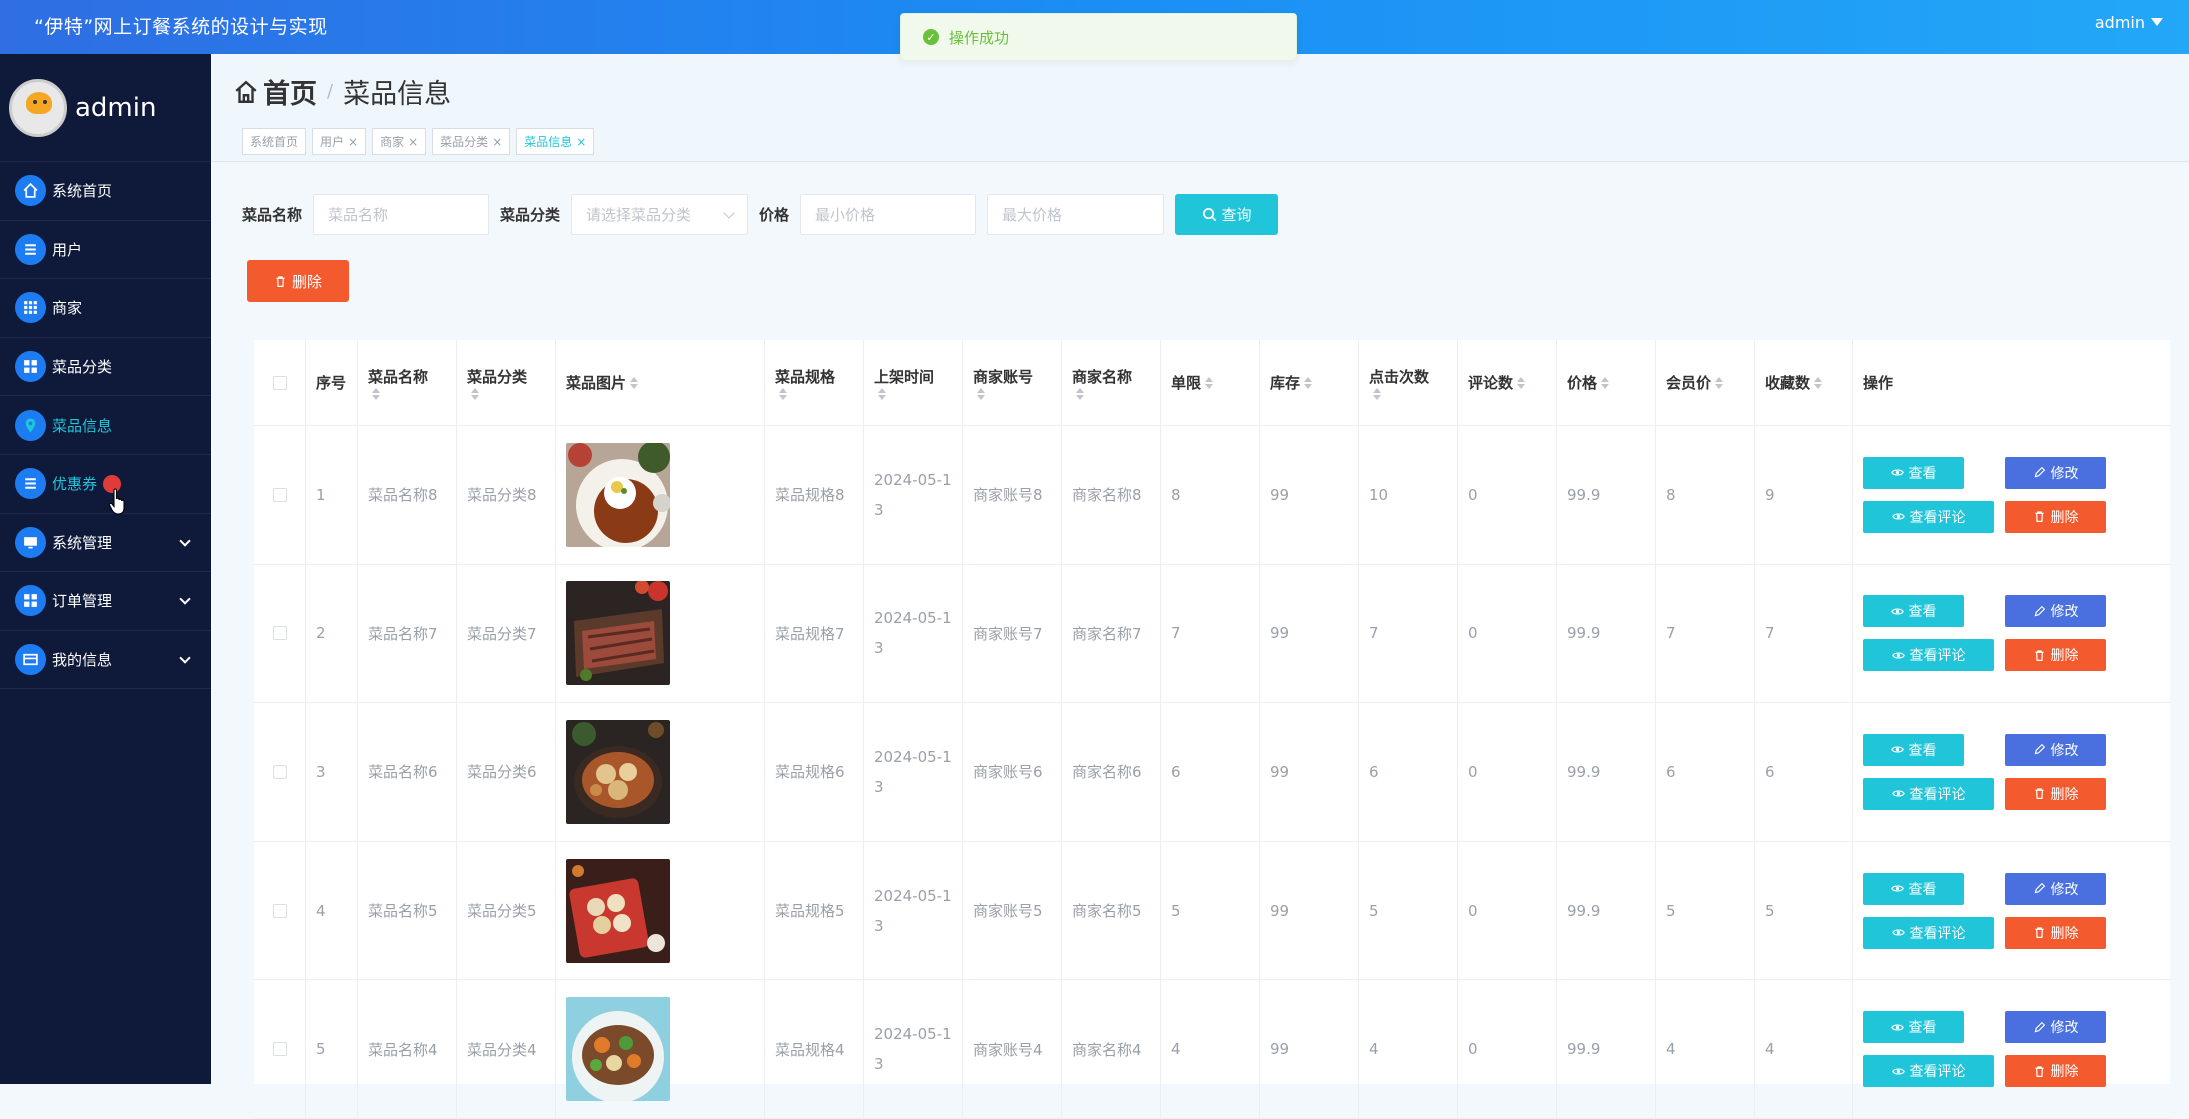 This screenshot has height=1119, width=2189. I want to click on dish-name-input: 菜品名称, so click(401, 214).